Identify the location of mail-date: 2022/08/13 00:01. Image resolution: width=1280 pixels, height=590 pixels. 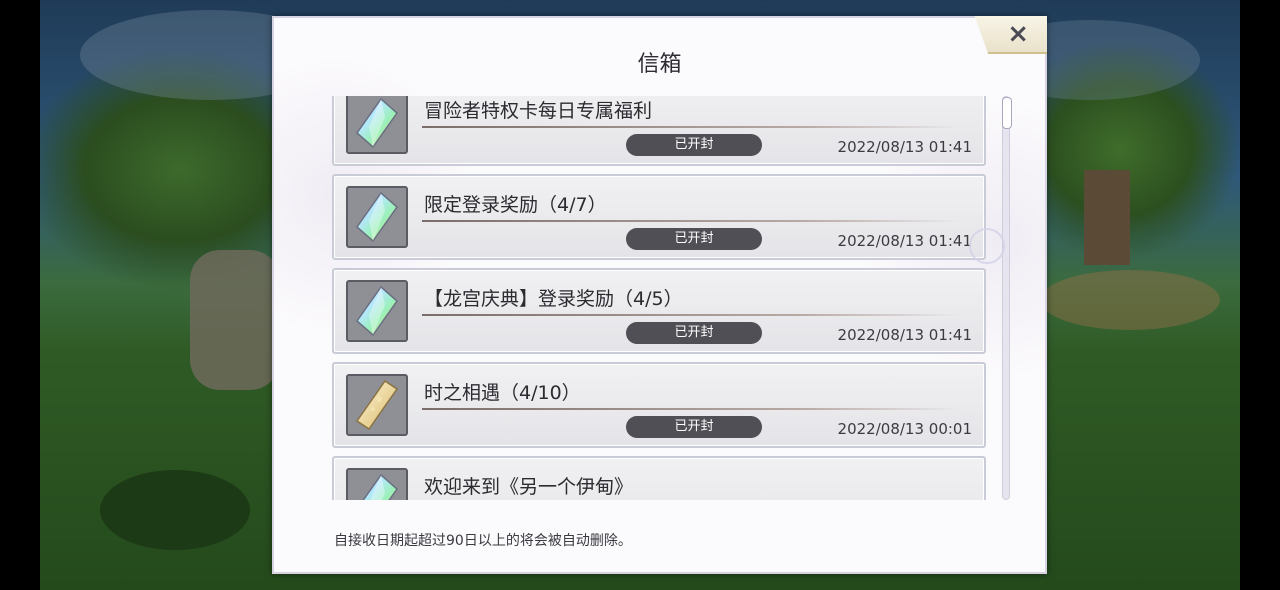
(904, 429).